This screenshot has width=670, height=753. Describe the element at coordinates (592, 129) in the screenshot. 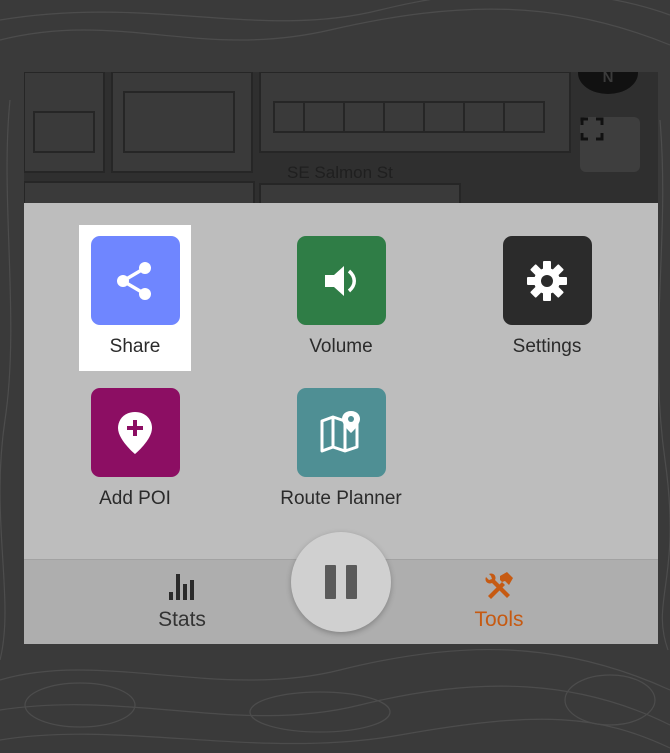

I see `fullscreen-icon` at that location.